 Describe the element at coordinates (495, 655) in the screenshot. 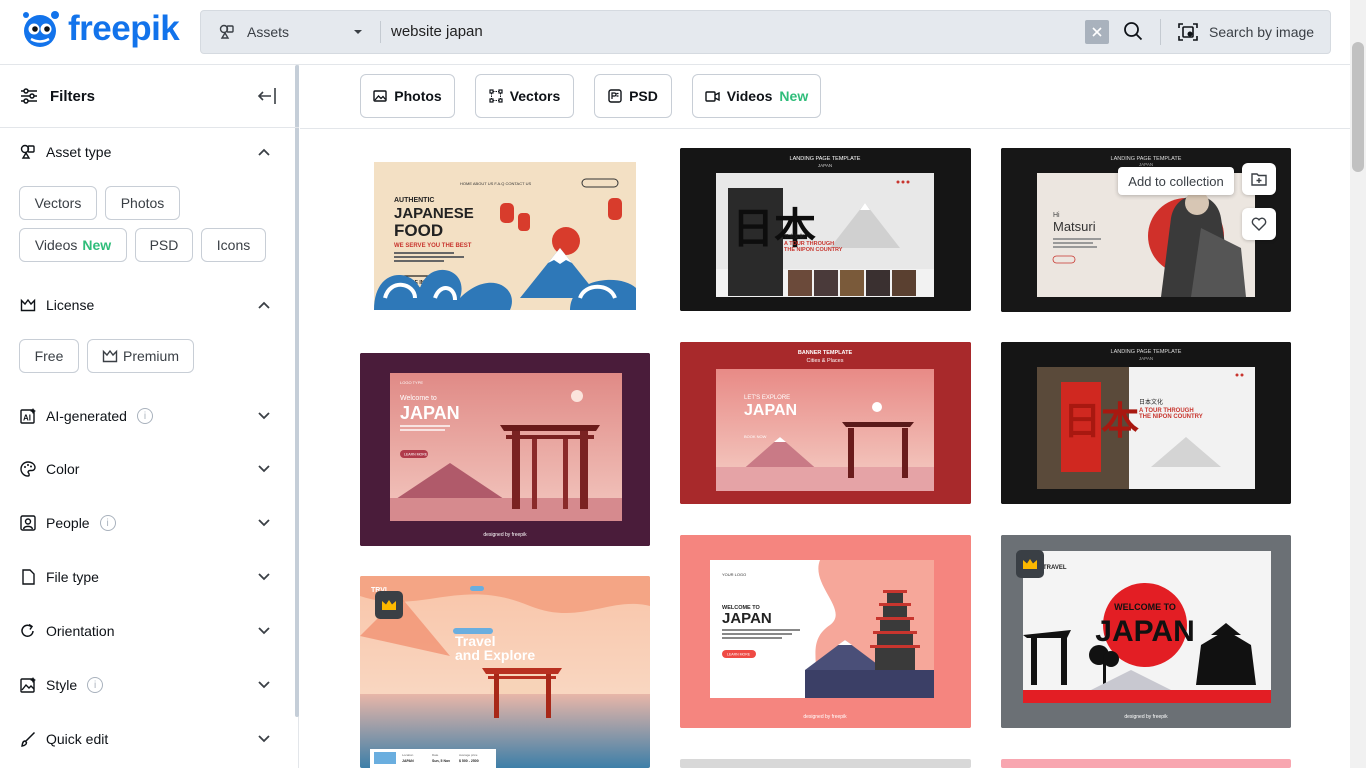

I see `svg-text: and Explore` at that location.